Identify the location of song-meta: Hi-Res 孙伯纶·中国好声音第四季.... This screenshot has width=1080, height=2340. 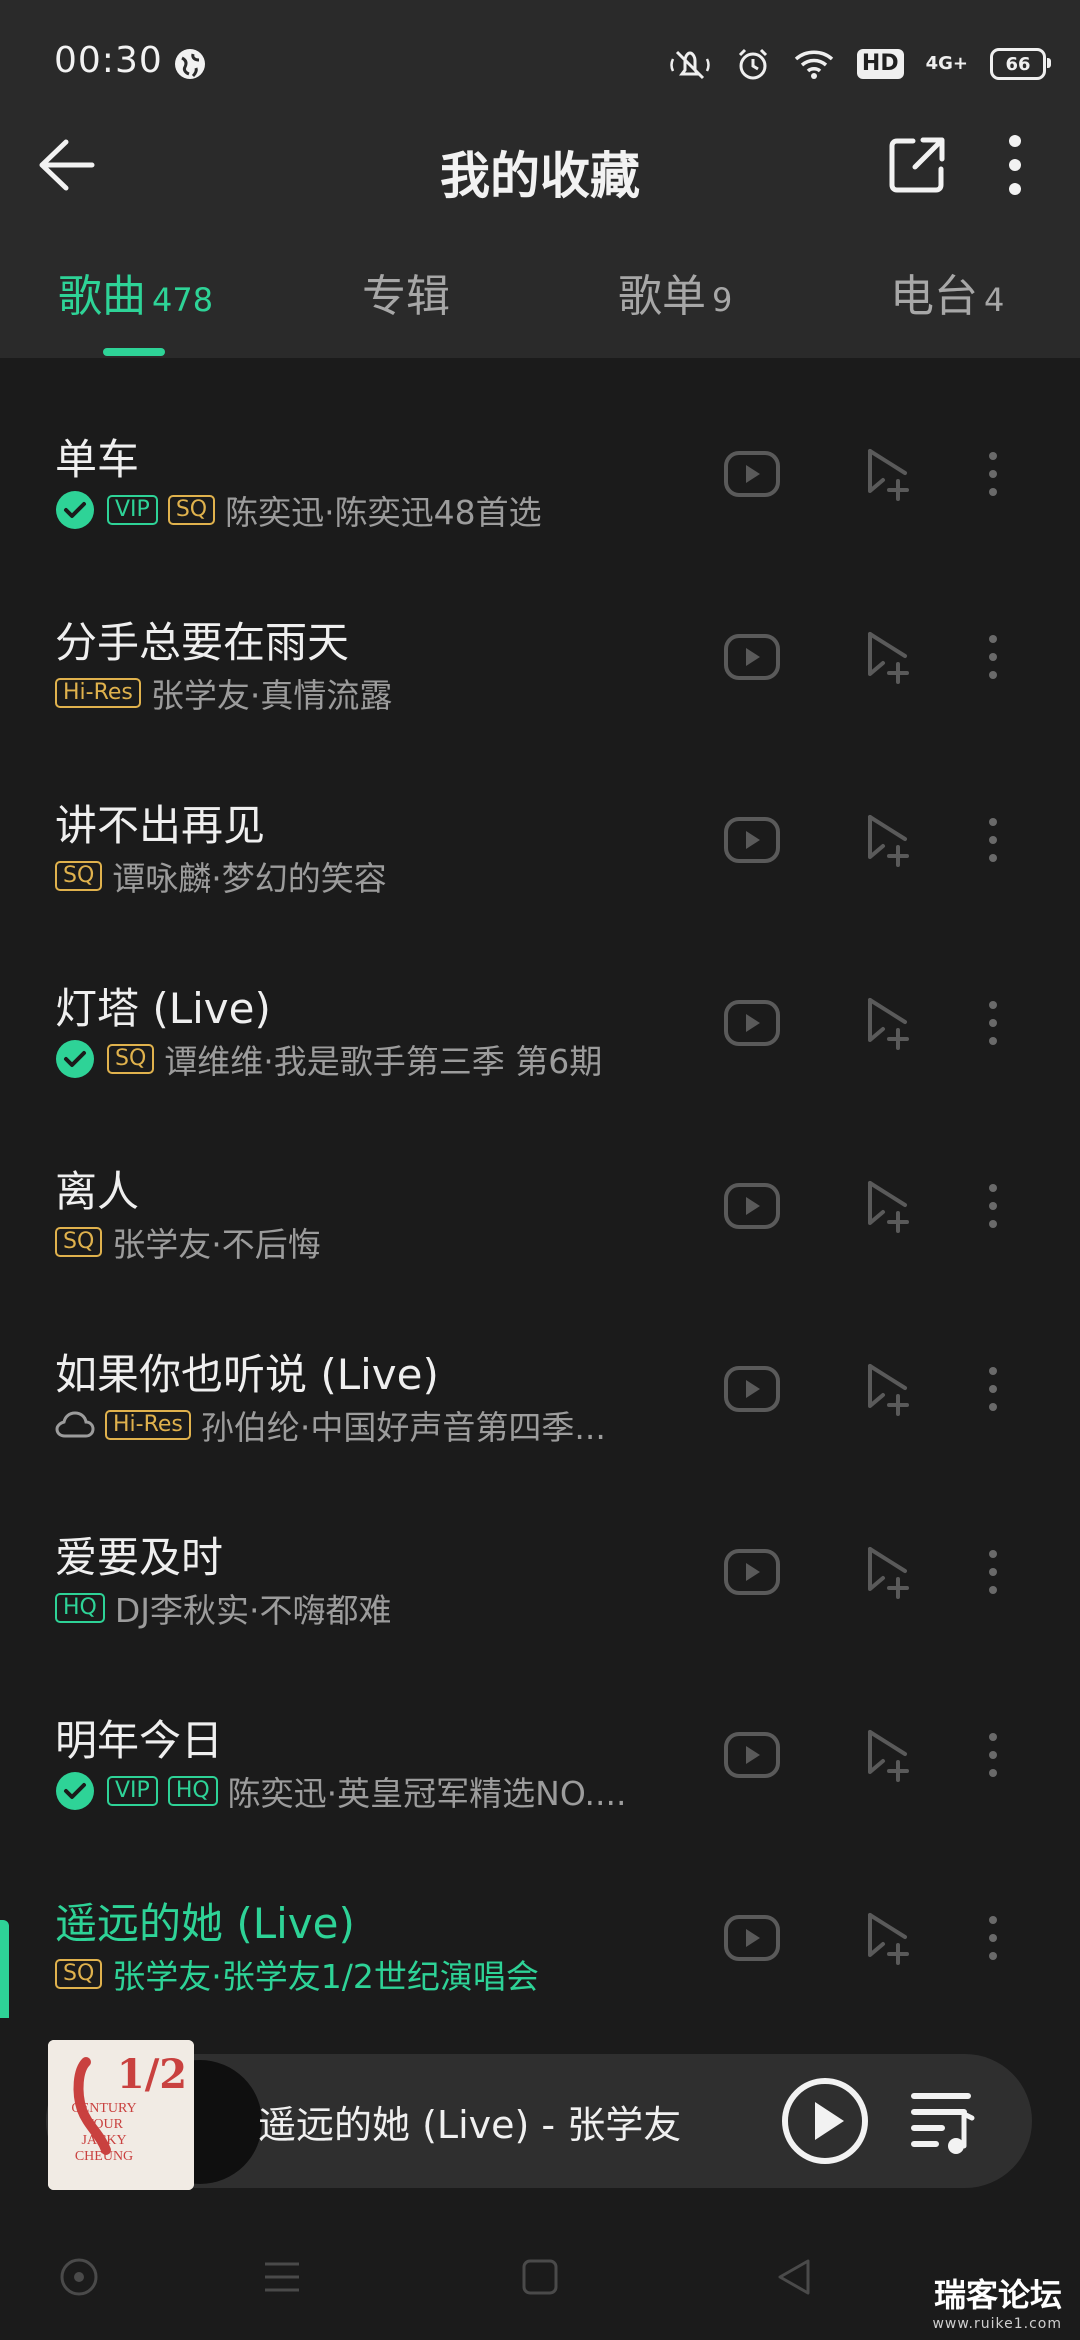
(330, 1426).